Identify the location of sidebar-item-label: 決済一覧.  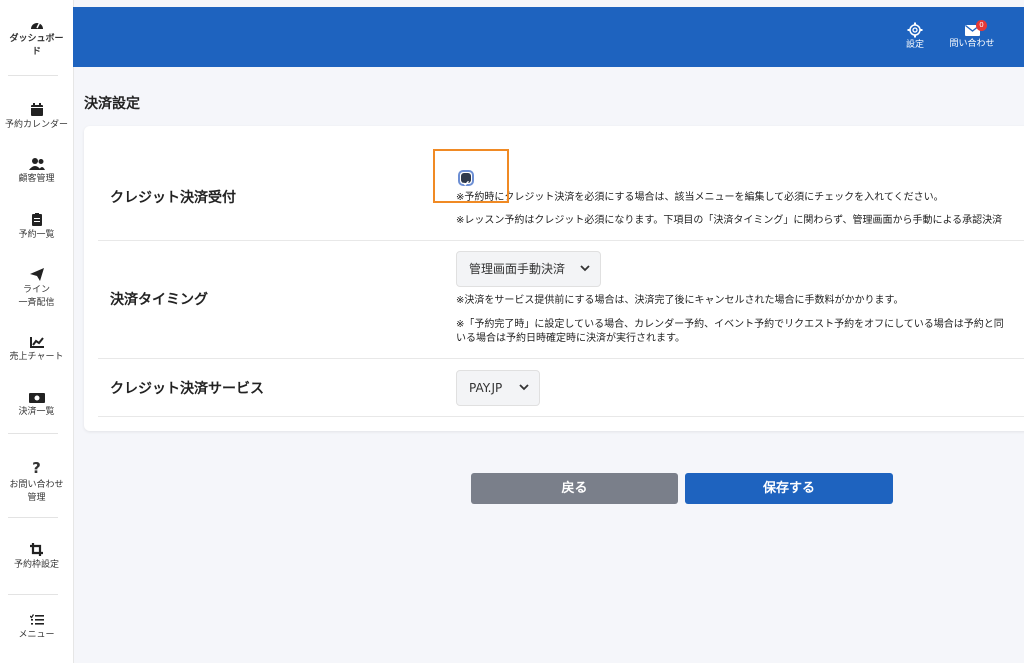
(36, 412).